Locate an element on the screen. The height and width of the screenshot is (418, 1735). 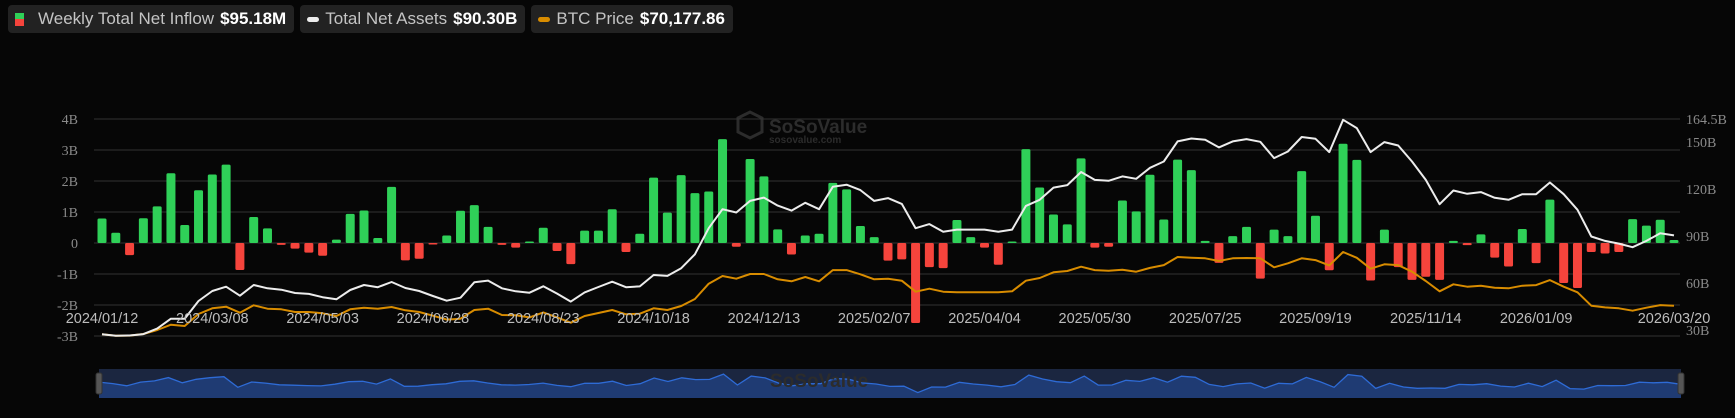
right-axis-tick-label: 90B is located at coordinates (1697, 237).